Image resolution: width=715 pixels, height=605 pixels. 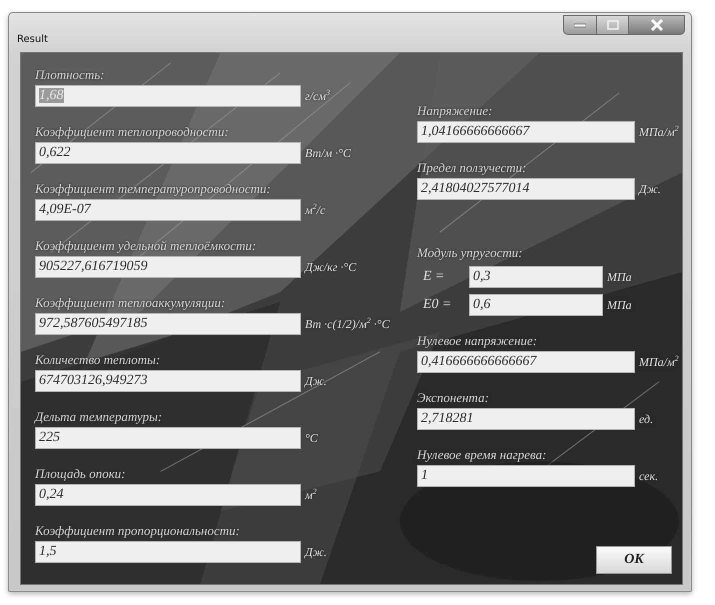 What do you see at coordinates (648, 476) in the screenshot?
I see `unit-label: сек.` at bounding box center [648, 476].